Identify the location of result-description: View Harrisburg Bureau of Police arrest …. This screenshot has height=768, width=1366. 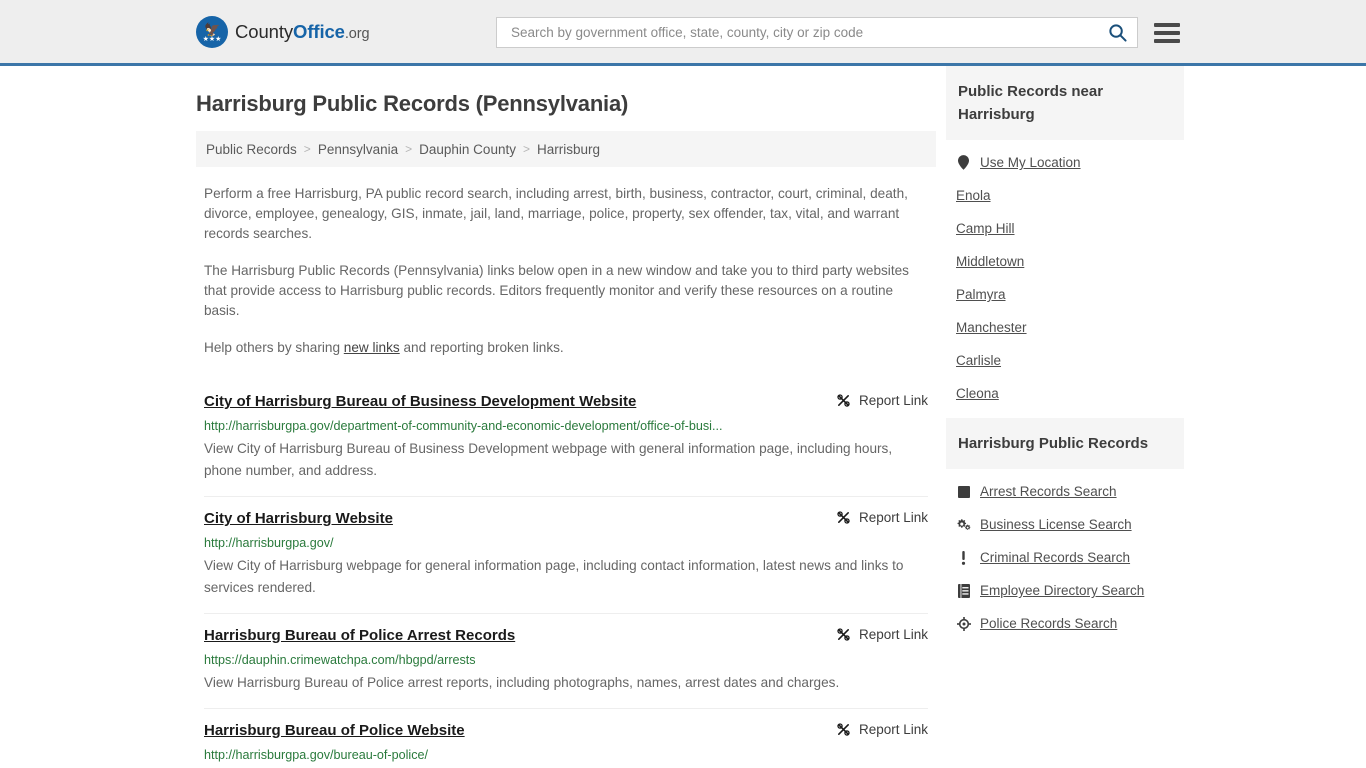
(522, 682).